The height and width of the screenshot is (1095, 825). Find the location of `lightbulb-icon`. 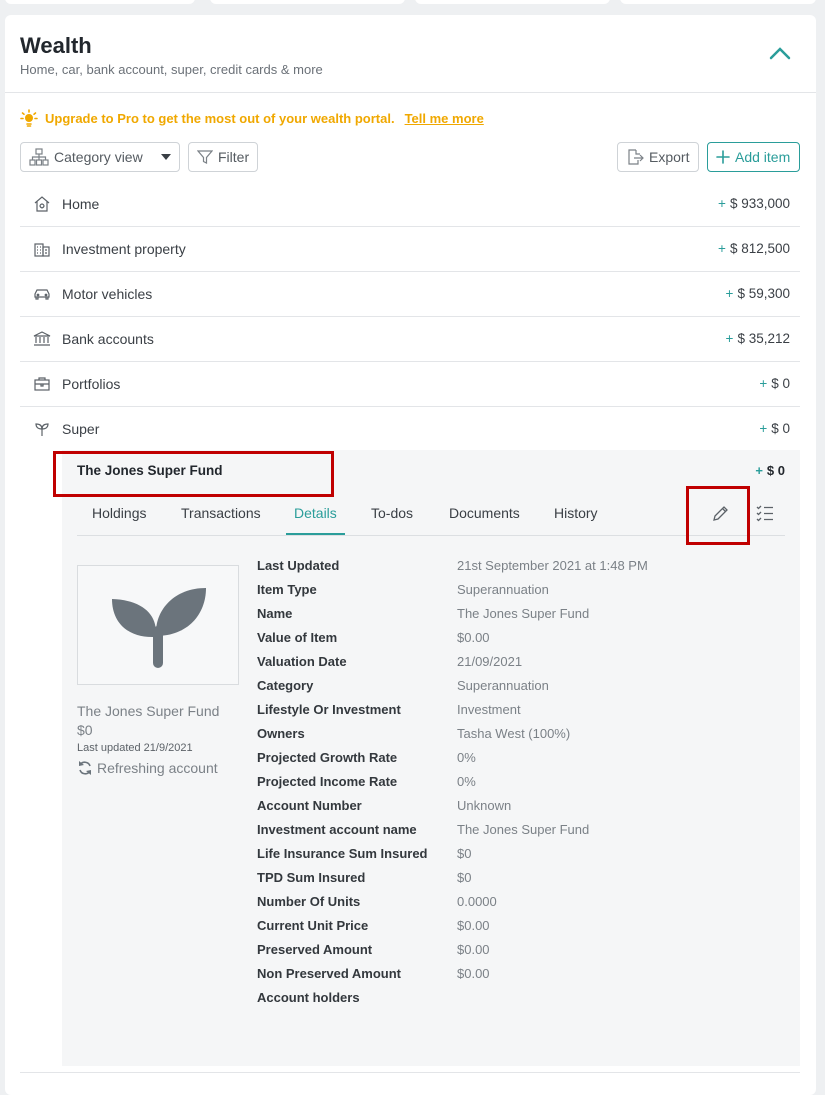

lightbulb-icon is located at coordinates (29, 118).